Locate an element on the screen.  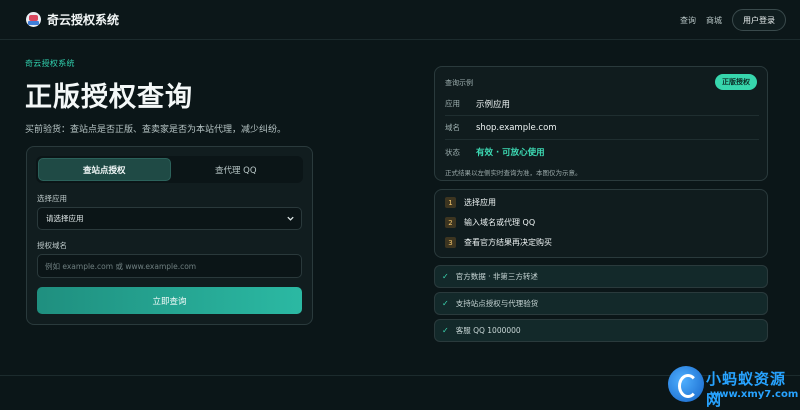
login-button: 用户登录 is located at coordinates (759, 20).